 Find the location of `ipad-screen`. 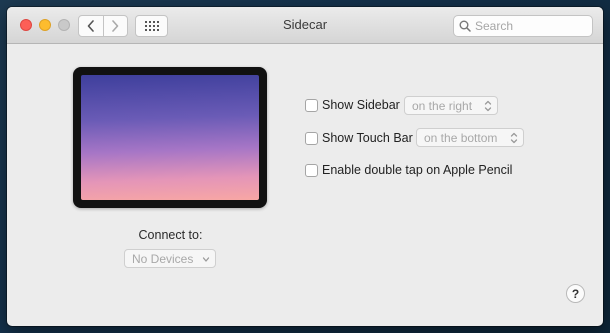

ipad-screen is located at coordinates (170, 137).